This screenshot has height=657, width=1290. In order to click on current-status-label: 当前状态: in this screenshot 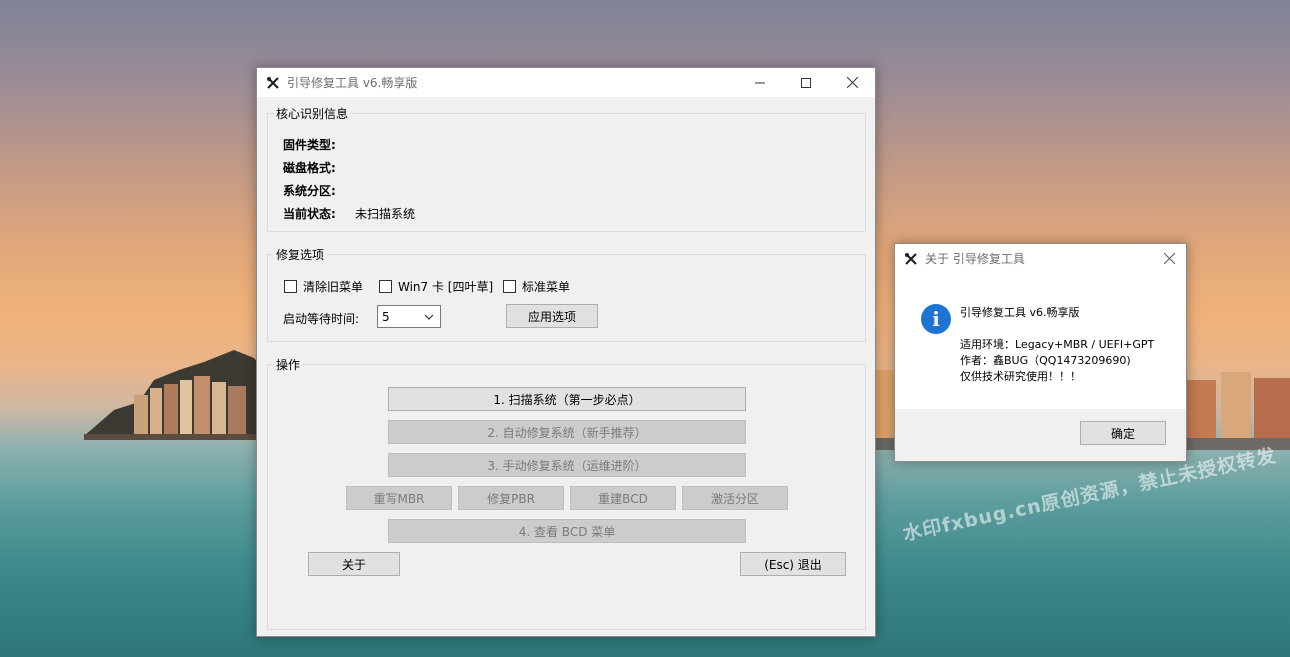, I will do `click(309, 214)`.